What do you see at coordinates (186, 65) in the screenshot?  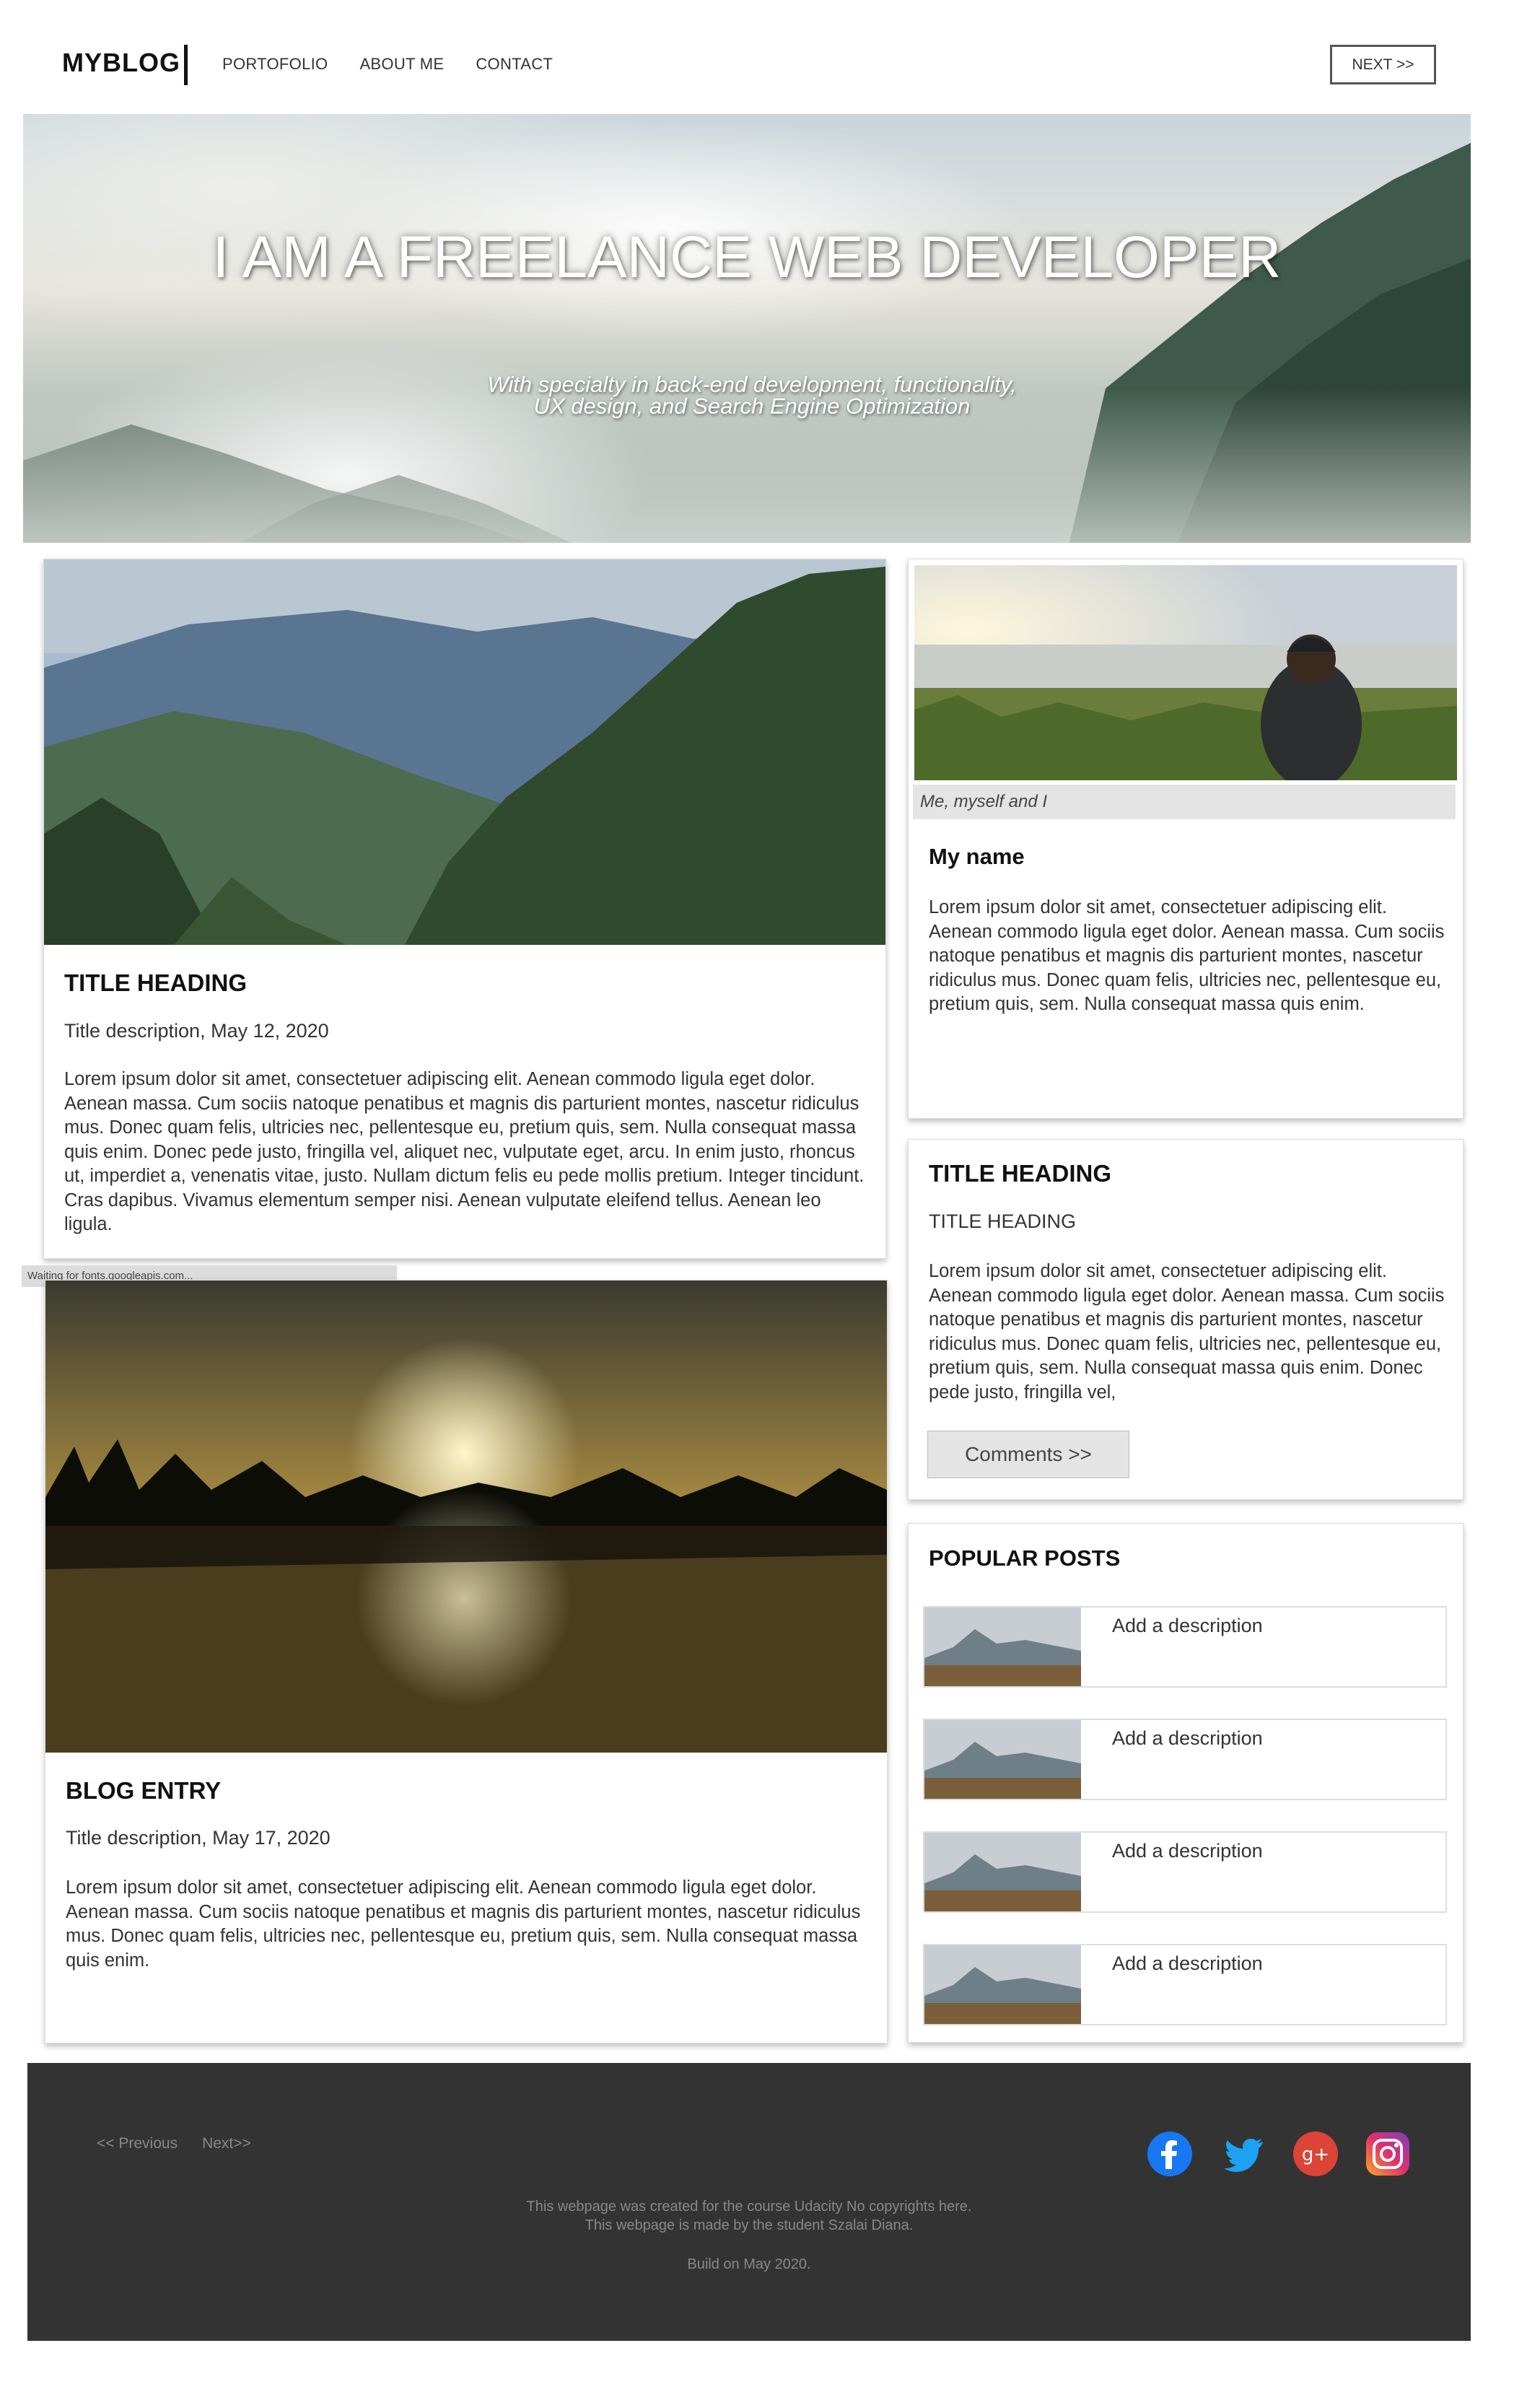 I see `brand-divider` at bounding box center [186, 65].